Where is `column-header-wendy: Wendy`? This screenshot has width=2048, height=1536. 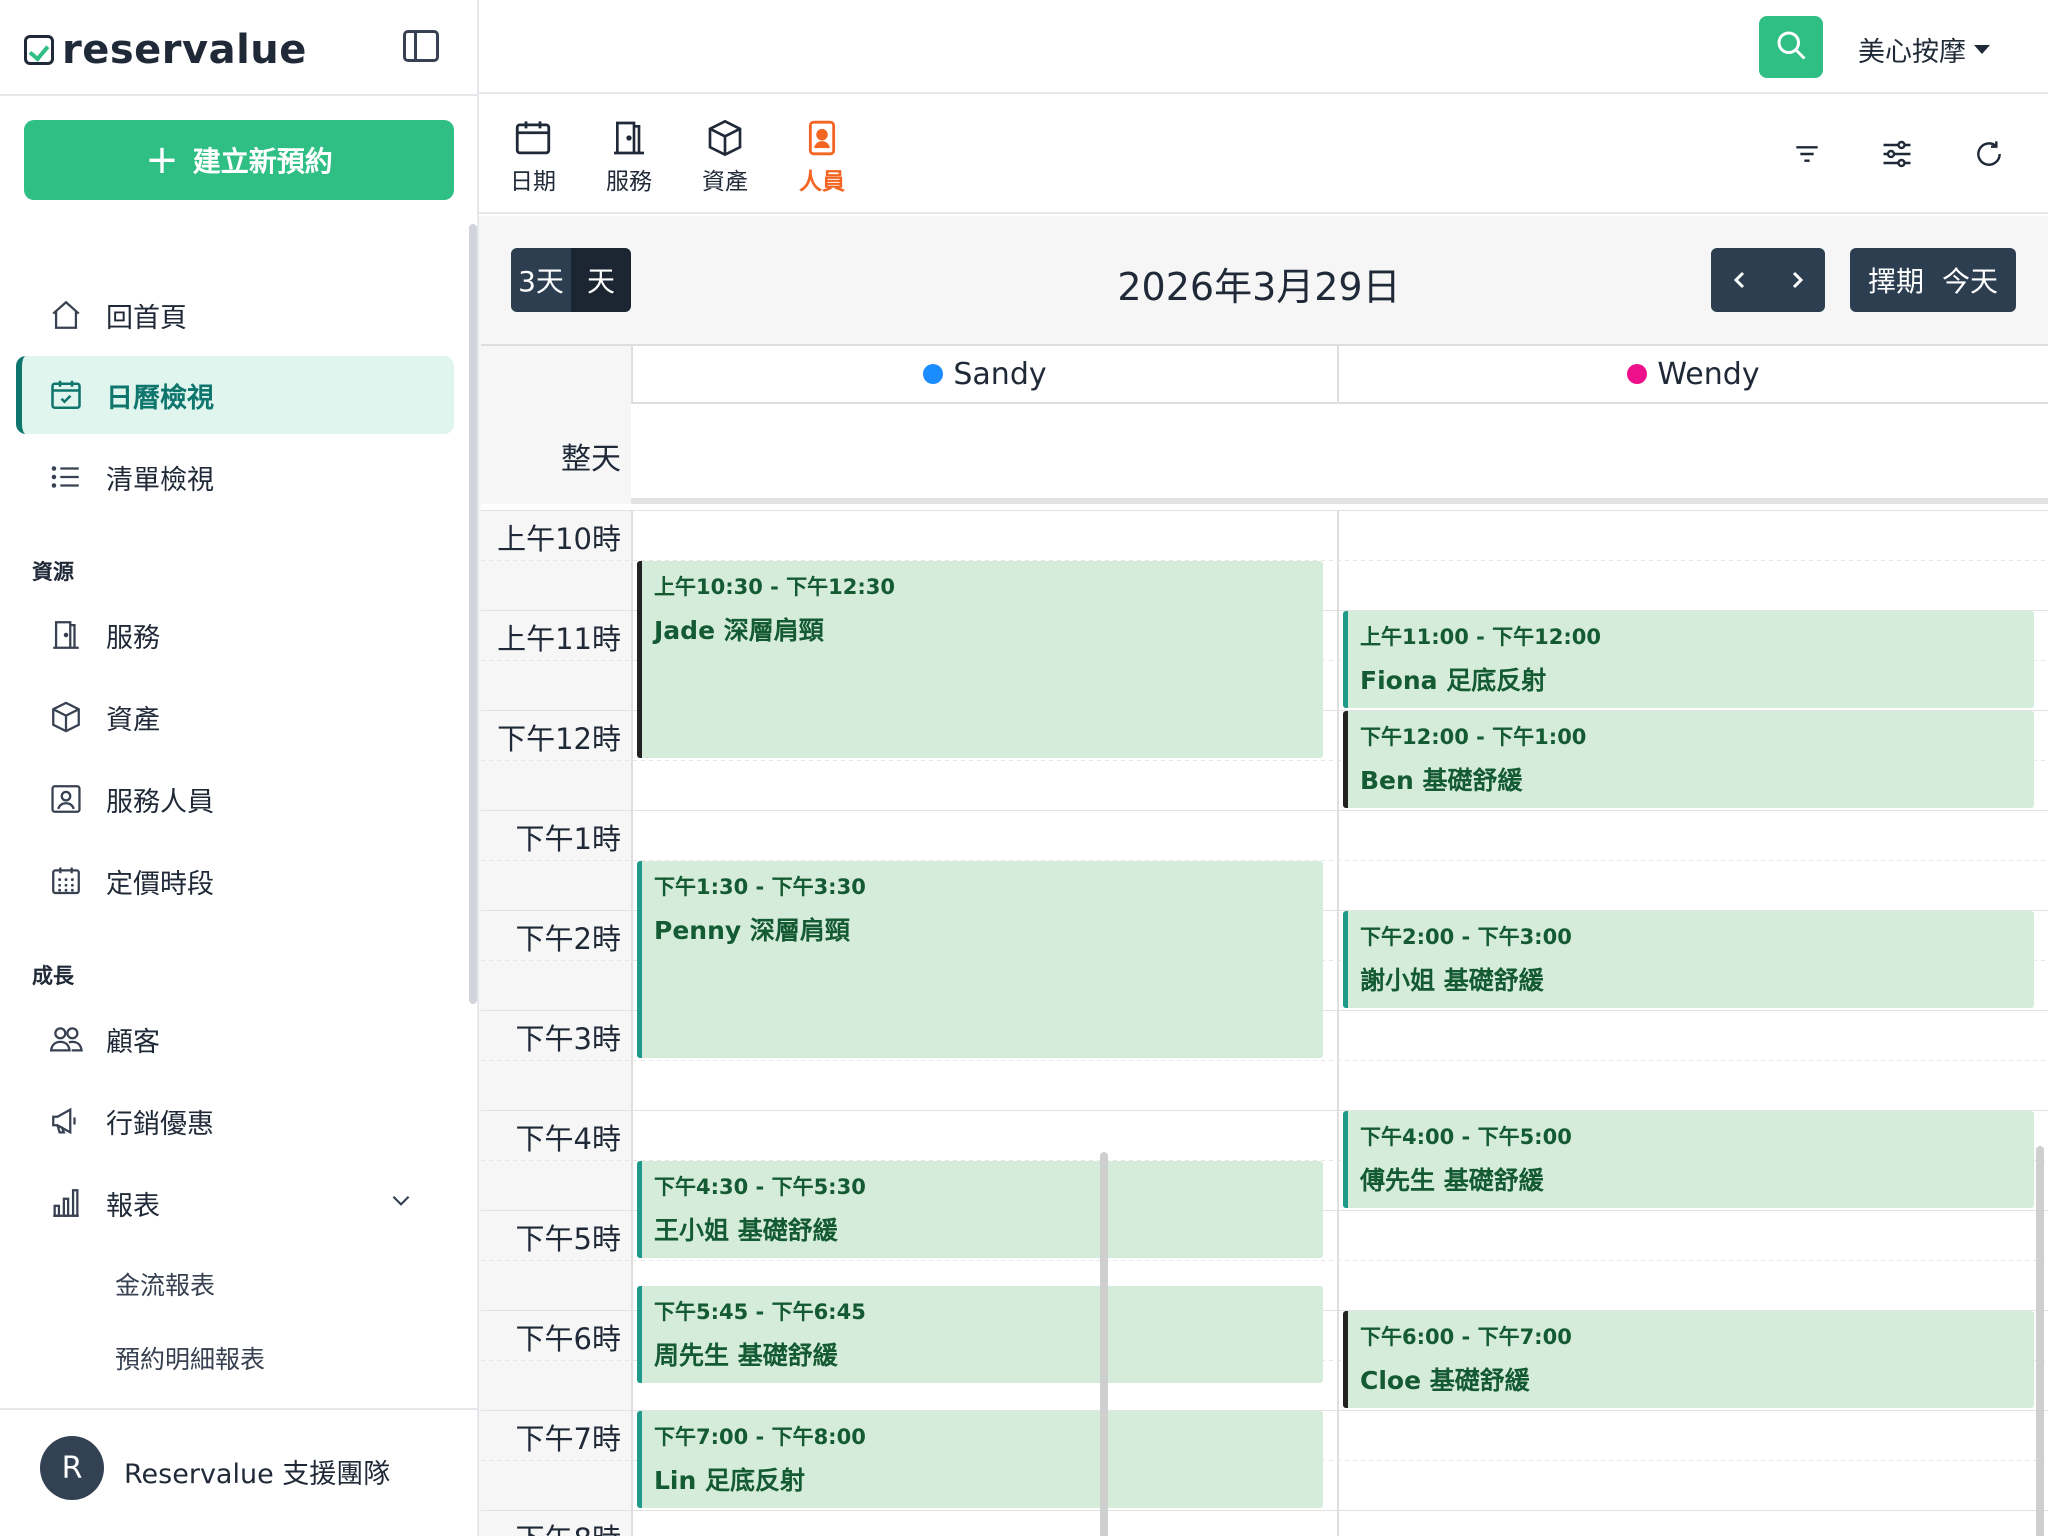
column-header-wendy: Wendy is located at coordinates (1692, 375).